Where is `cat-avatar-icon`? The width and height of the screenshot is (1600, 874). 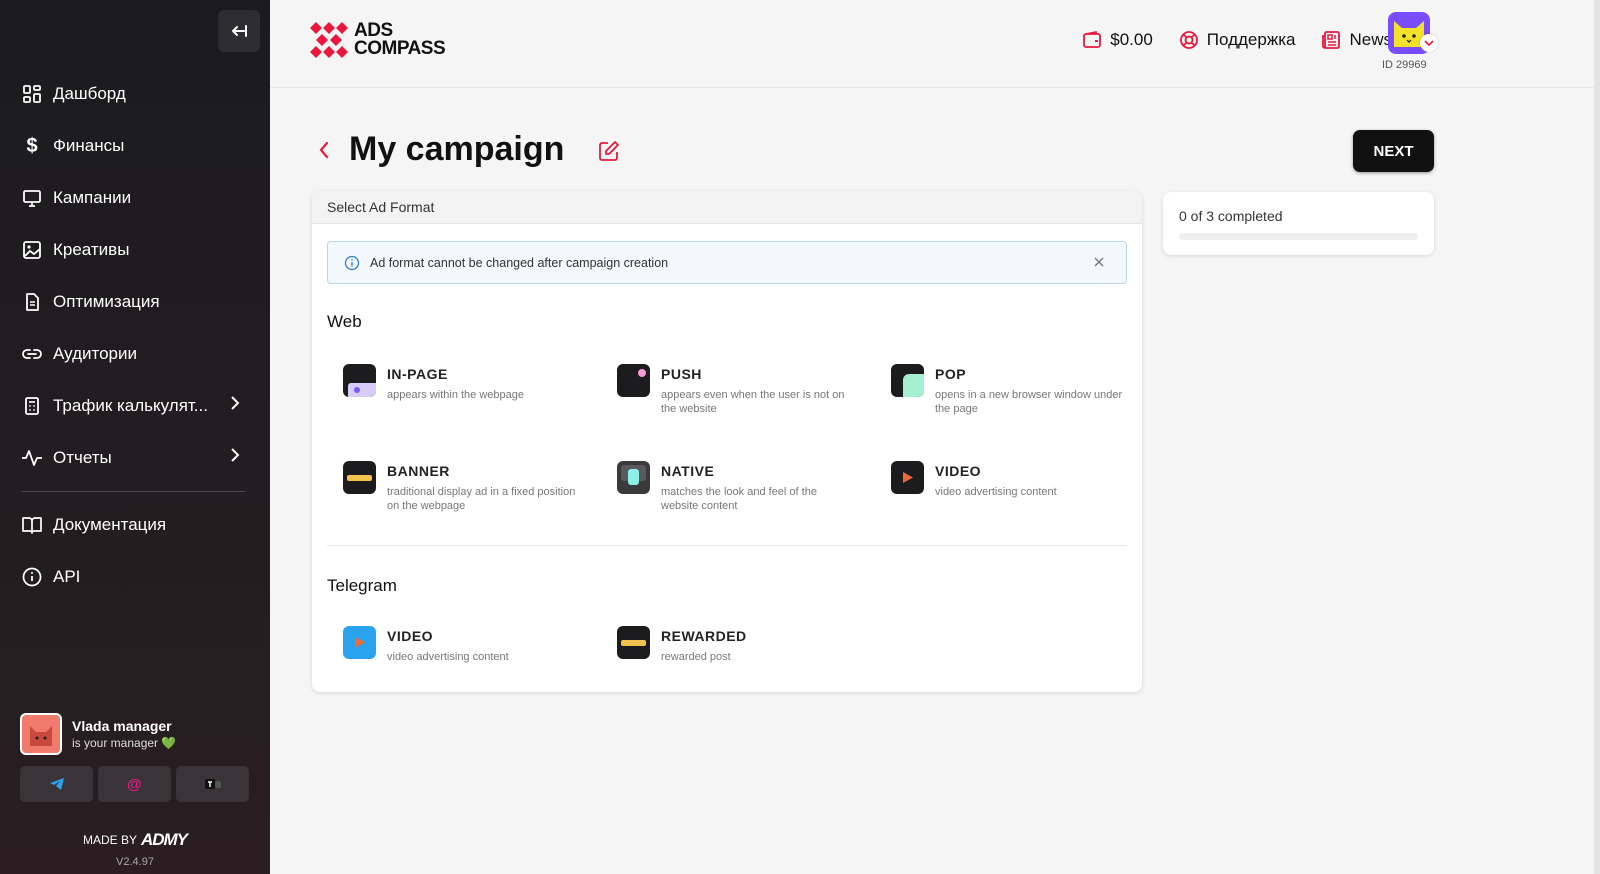 cat-avatar-icon is located at coordinates (41, 736).